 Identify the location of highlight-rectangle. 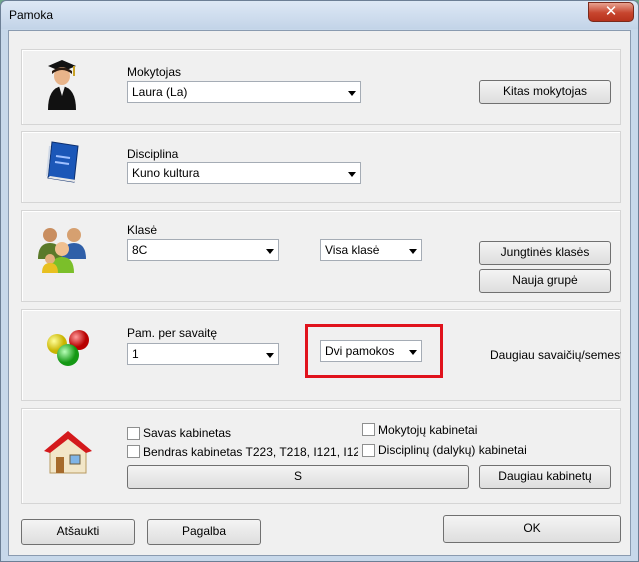
(374, 351).